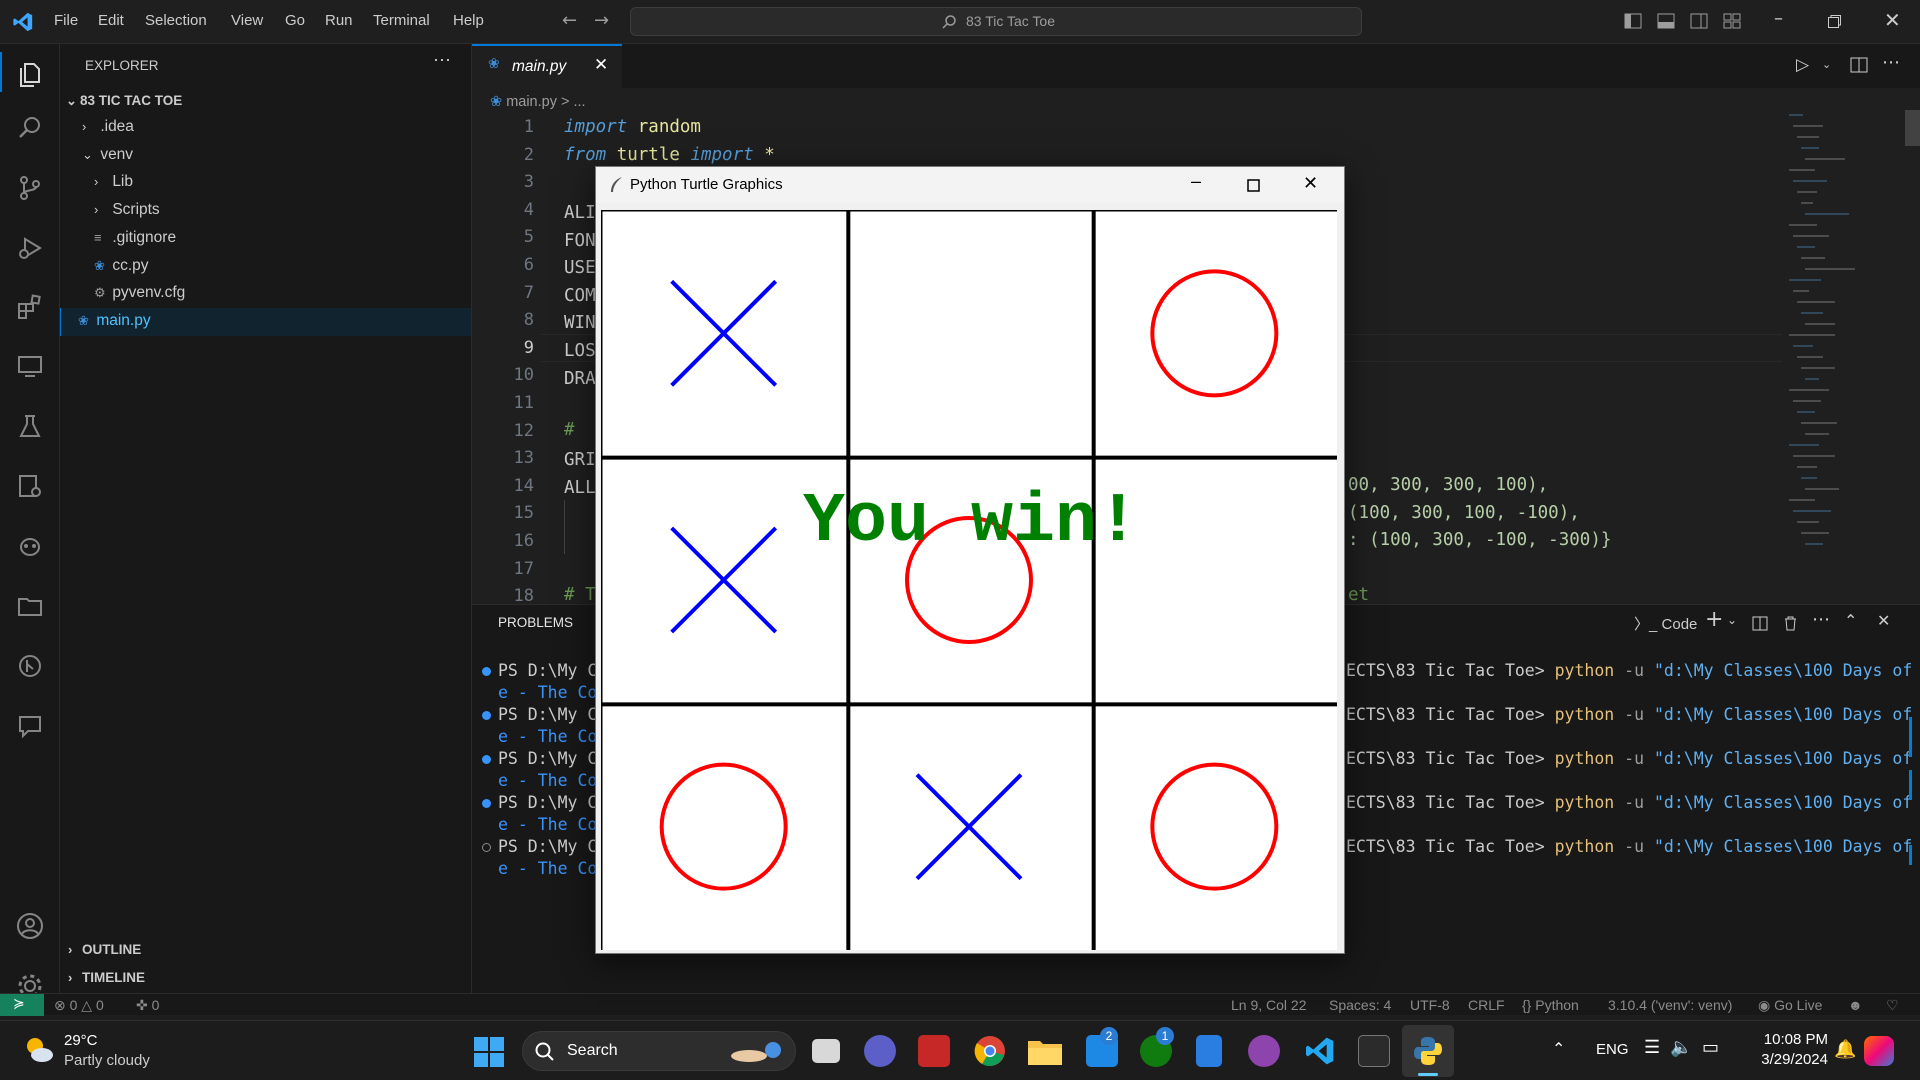 The height and width of the screenshot is (1080, 1920). What do you see at coordinates (1269, 1005) in the screenshot?
I see `cursor-position: Ln 9, Col 22` at bounding box center [1269, 1005].